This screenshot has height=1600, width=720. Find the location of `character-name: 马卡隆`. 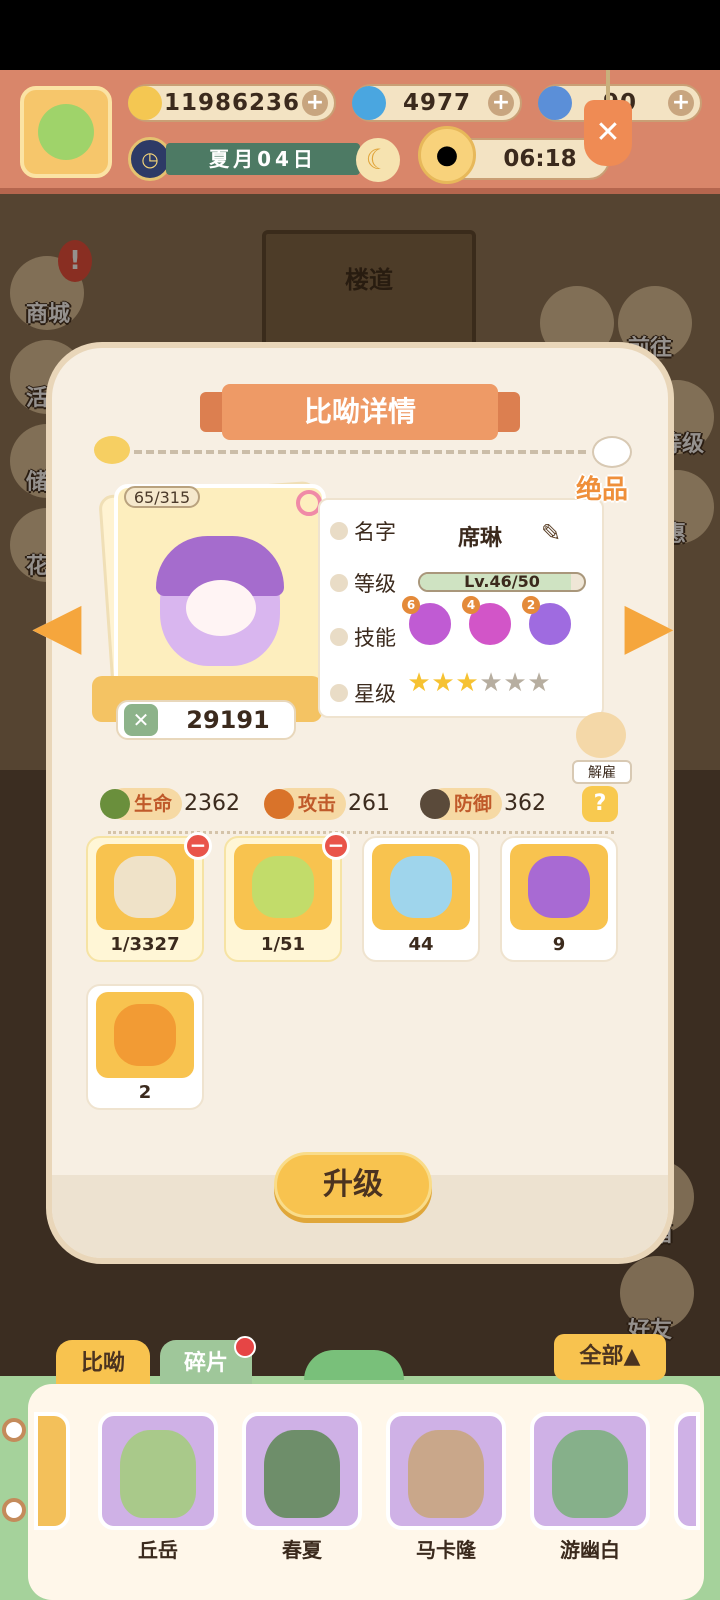

character-name: 马卡隆 is located at coordinates (446, 1550).